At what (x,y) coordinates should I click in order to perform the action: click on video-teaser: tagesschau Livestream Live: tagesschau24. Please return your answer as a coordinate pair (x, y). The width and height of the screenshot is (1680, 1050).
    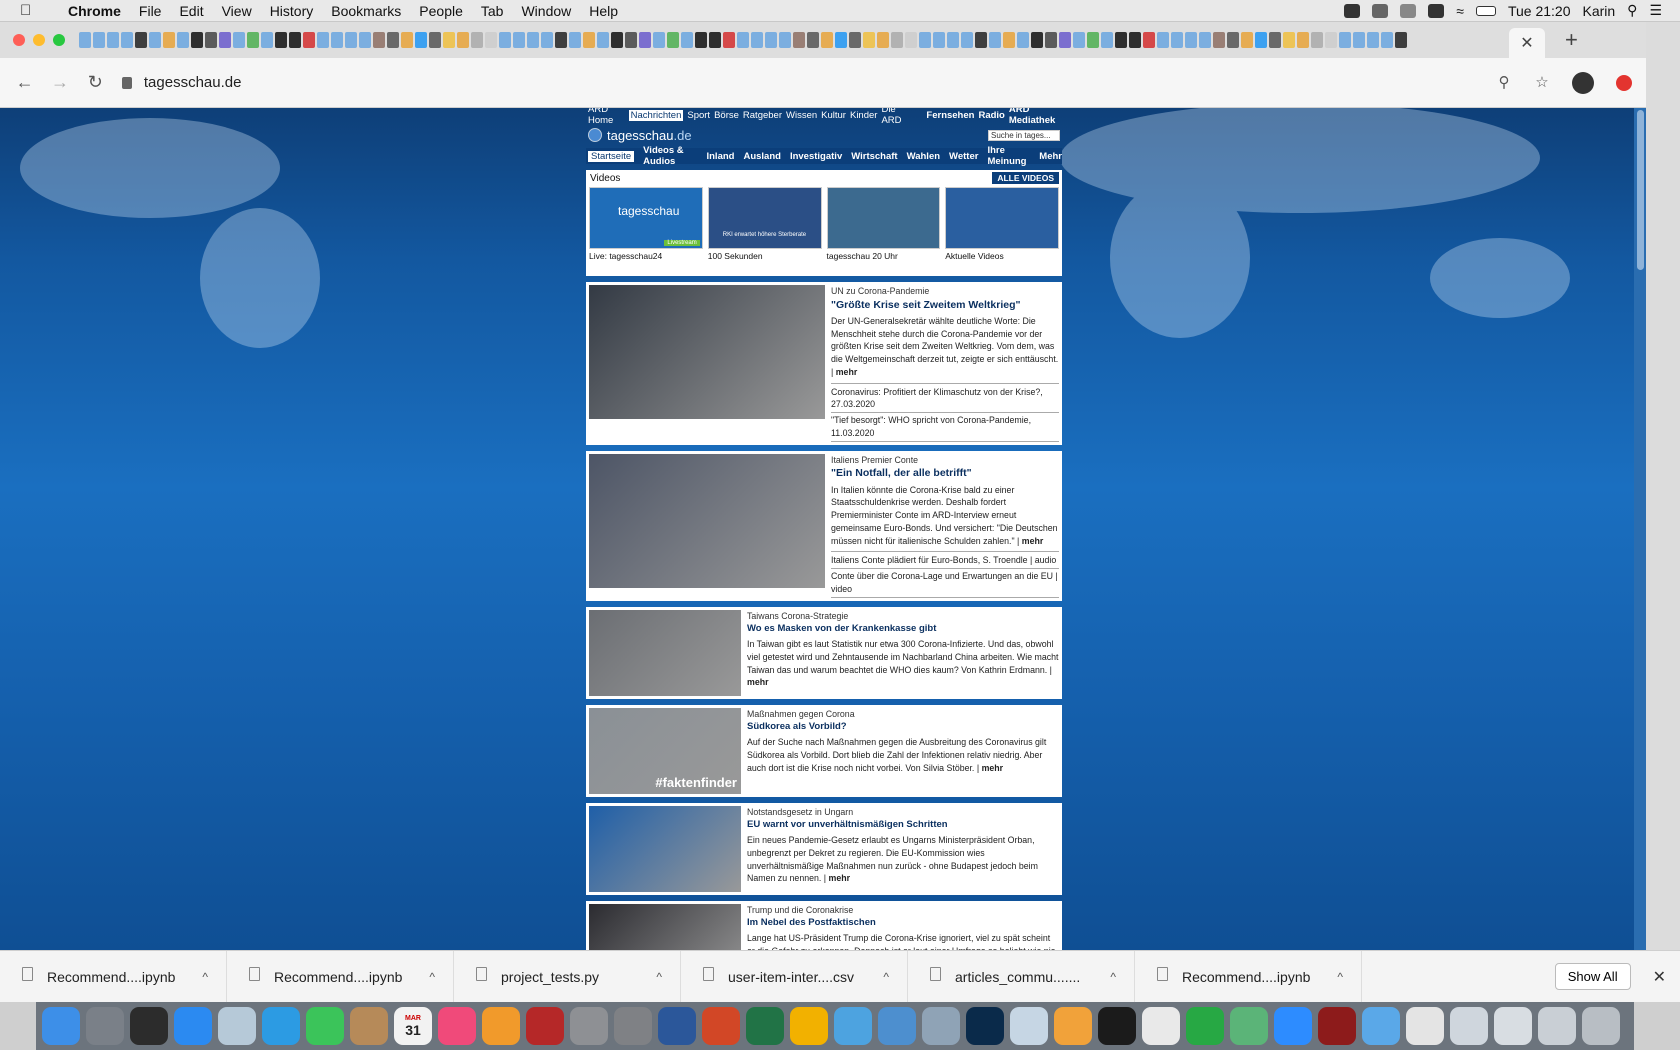
    Looking at the image, I should click on (646, 224).